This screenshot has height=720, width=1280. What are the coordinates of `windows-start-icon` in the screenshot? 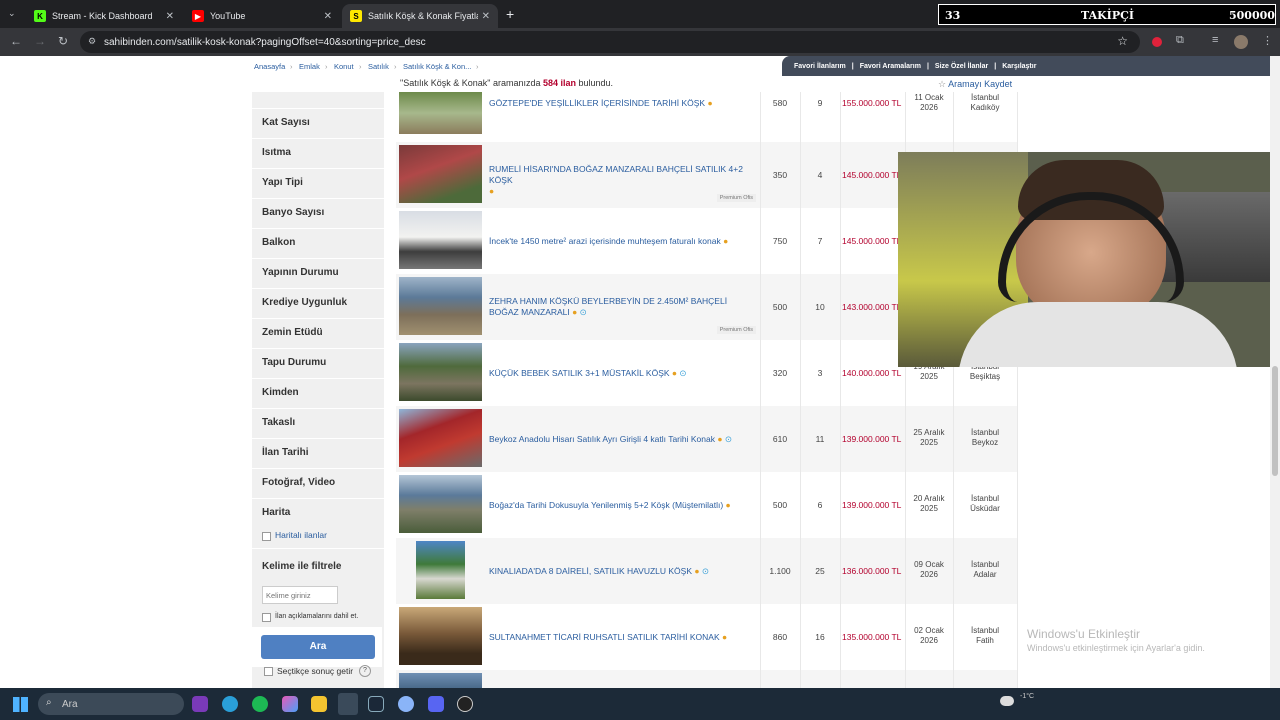 It's located at (20, 704).